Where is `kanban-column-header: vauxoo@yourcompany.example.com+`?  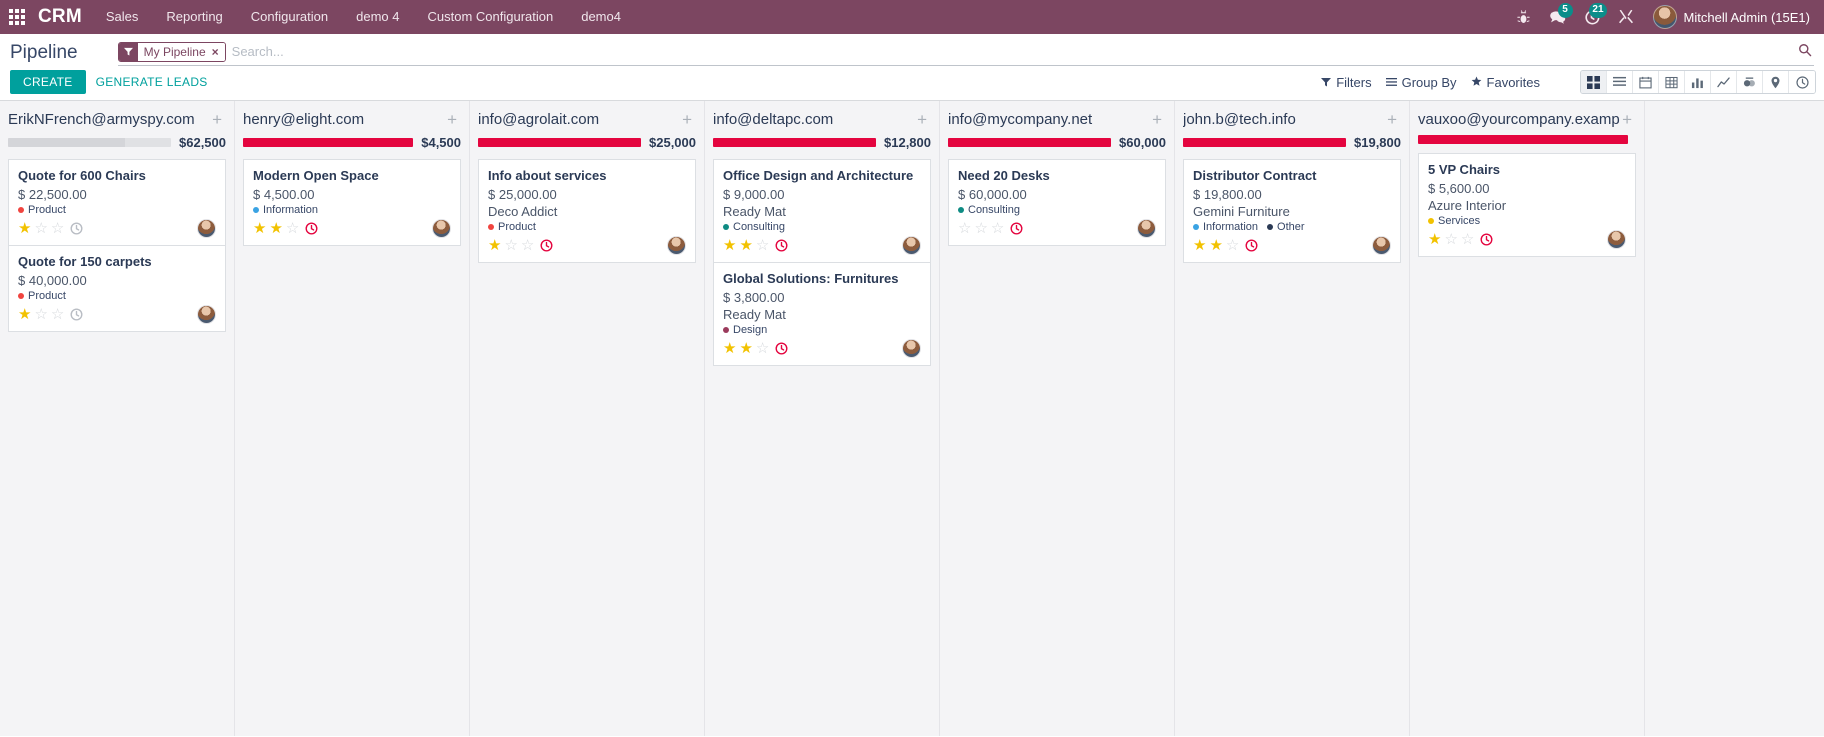
kanban-column-header: vauxoo@yourcompany.example.com+ is located at coordinates (1527, 119).